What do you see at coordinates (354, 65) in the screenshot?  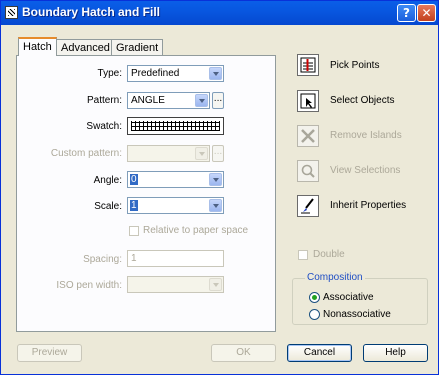 I see `pick-points-label: Pick Points` at bounding box center [354, 65].